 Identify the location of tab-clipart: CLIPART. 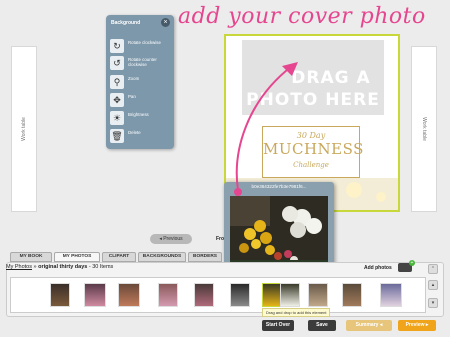
(119, 257).